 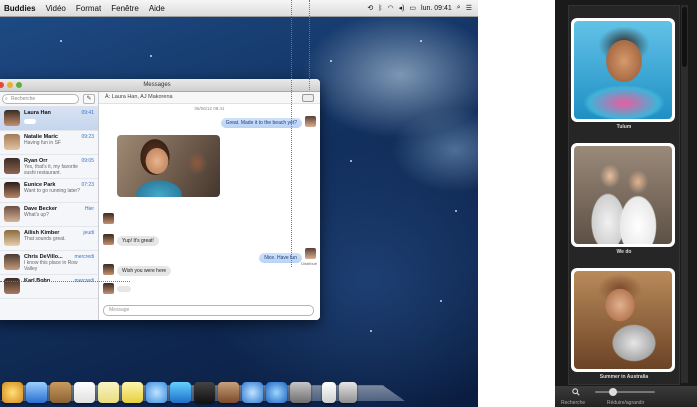 I want to click on photo-message, so click(x=168, y=166).